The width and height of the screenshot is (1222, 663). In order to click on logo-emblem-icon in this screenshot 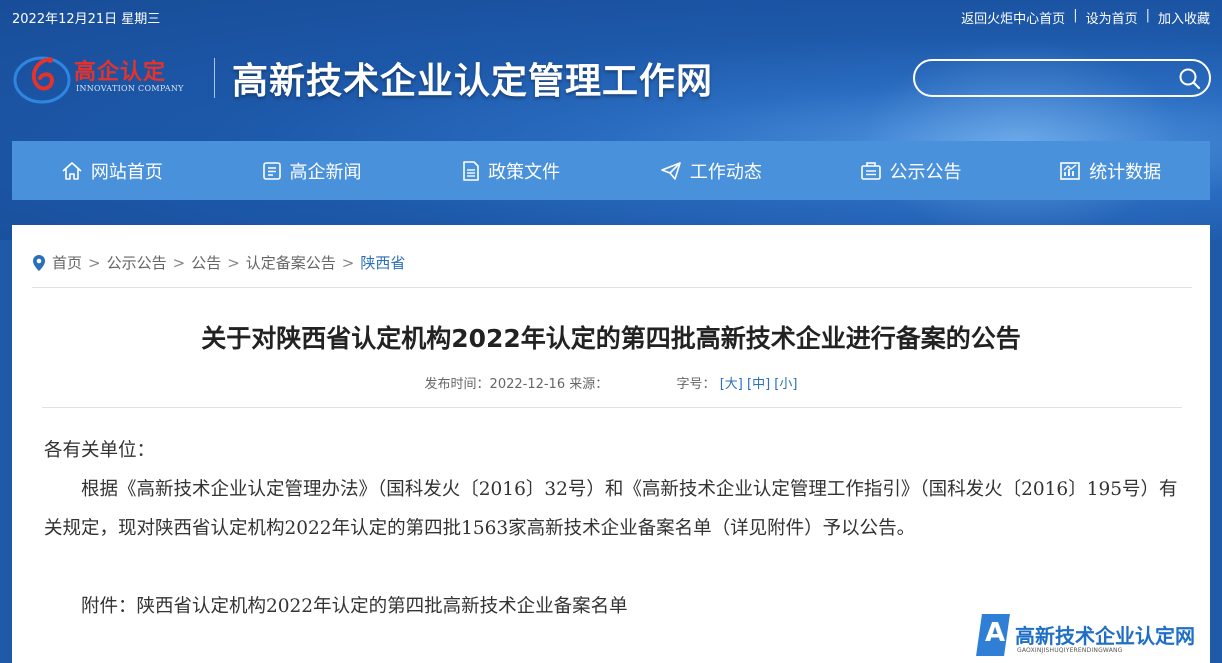, I will do `click(42, 80)`.